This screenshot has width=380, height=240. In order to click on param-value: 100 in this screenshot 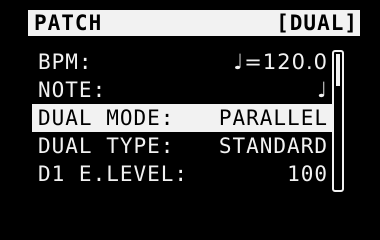, I will do `click(307, 174)`.